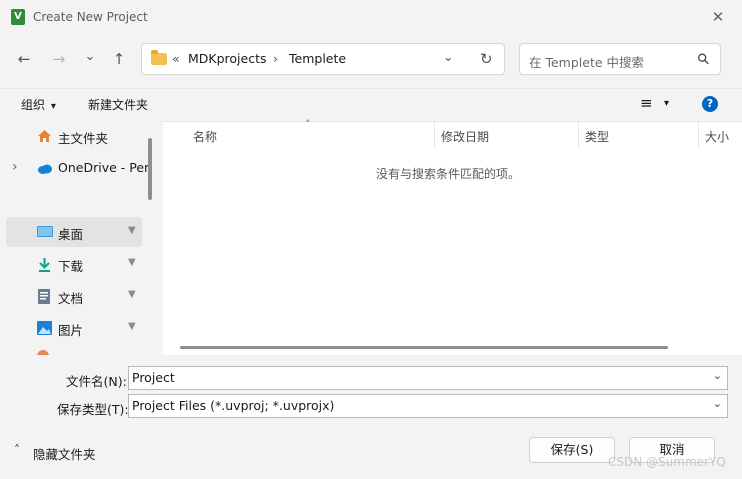  Describe the element at coordinates (317, 58) in the screenshot. I see `breadcrumb-templete: Templete` at that location.